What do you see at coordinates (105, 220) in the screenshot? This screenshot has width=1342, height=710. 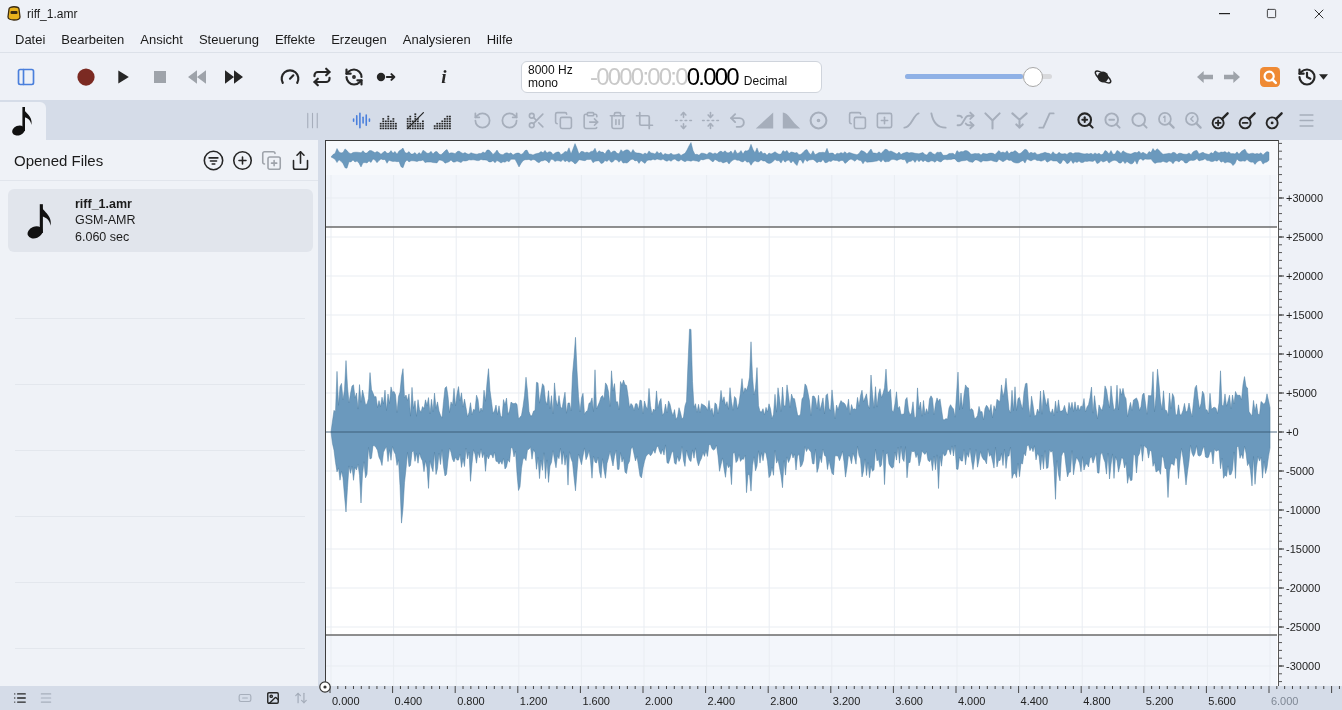 I see `file-format: GSM-AMR` at bounding box center [105, 220].